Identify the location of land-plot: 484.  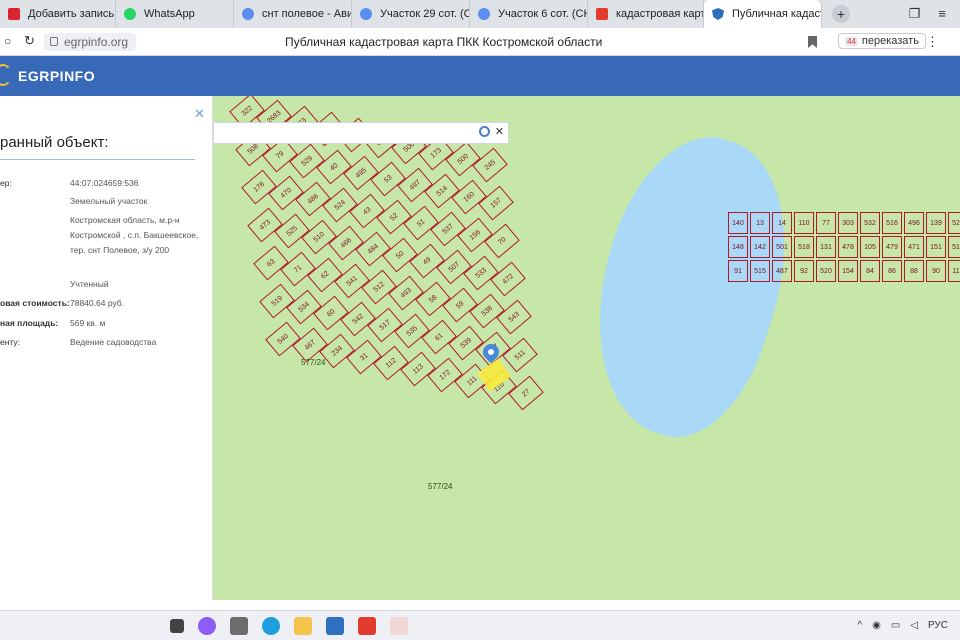
(373, 249).